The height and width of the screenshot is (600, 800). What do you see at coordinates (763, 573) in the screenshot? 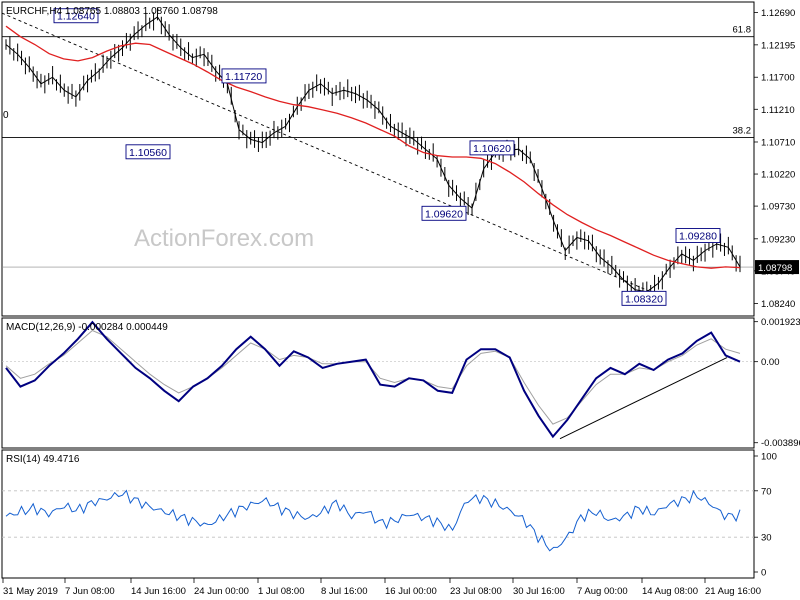
I see `rsi-y-tick-label: 0` at bounding box center [763, 573].